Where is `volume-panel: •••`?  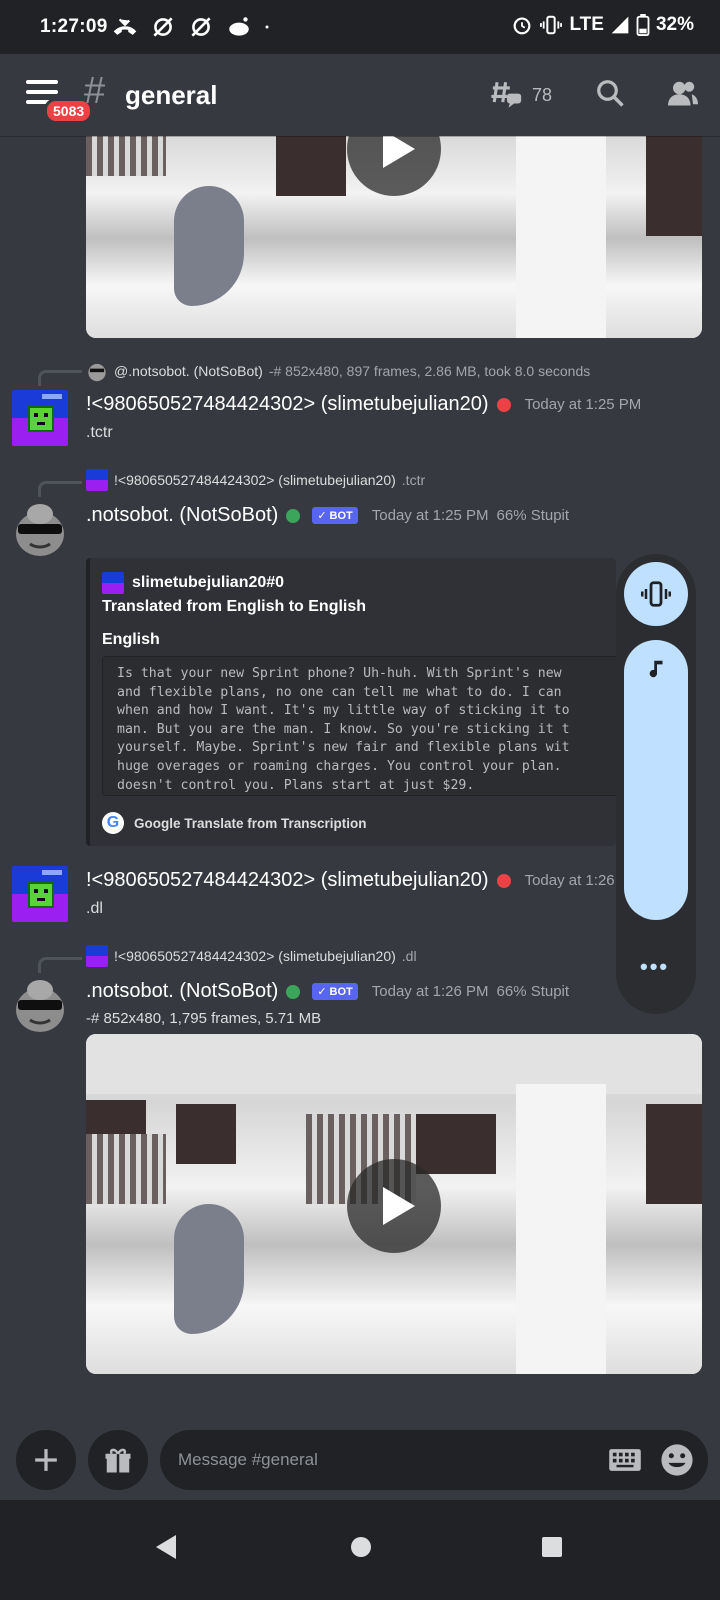 volume-panel: ••• is located at coordinates (656, 784).